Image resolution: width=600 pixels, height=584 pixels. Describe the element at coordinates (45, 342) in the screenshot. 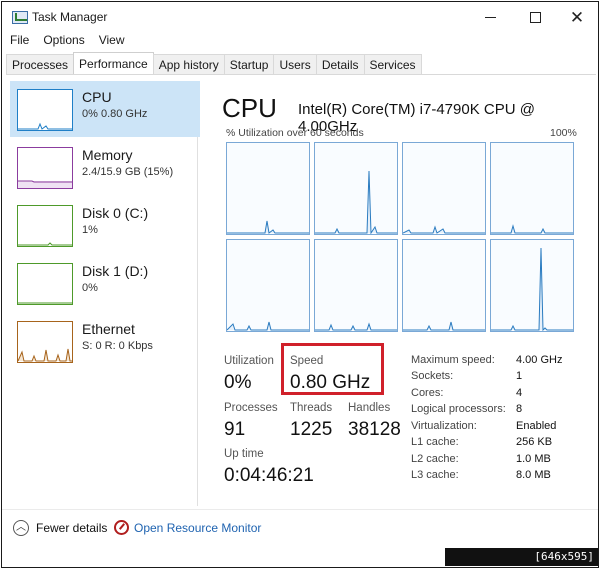

I see `ethernet-thumbnail-graph` at that location.